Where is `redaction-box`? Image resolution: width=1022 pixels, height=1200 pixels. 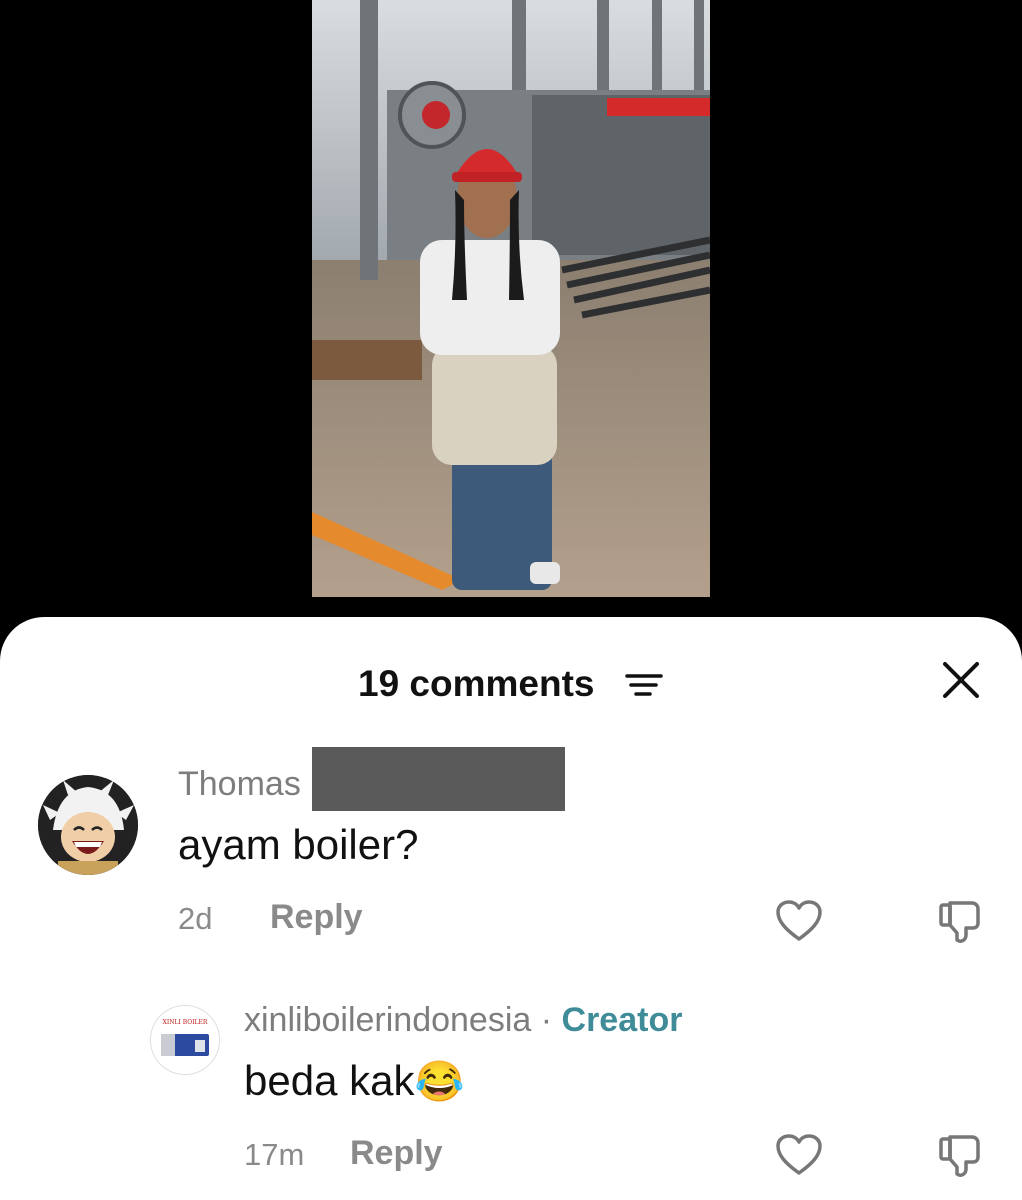 redaction-box is located at coordinates (438, 779).